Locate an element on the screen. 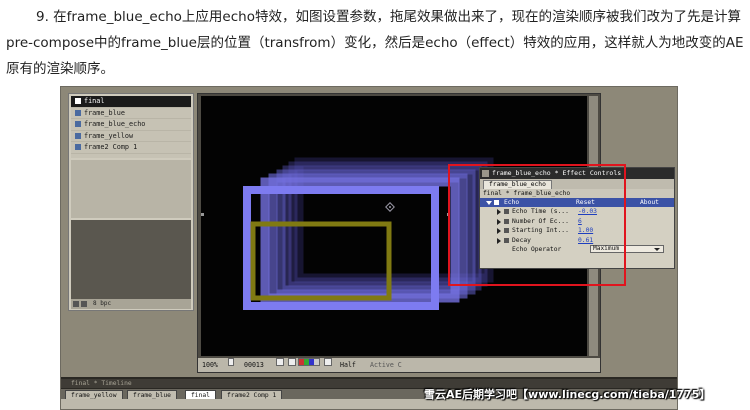  snapshot-icon is located at coordinates (280, 362).